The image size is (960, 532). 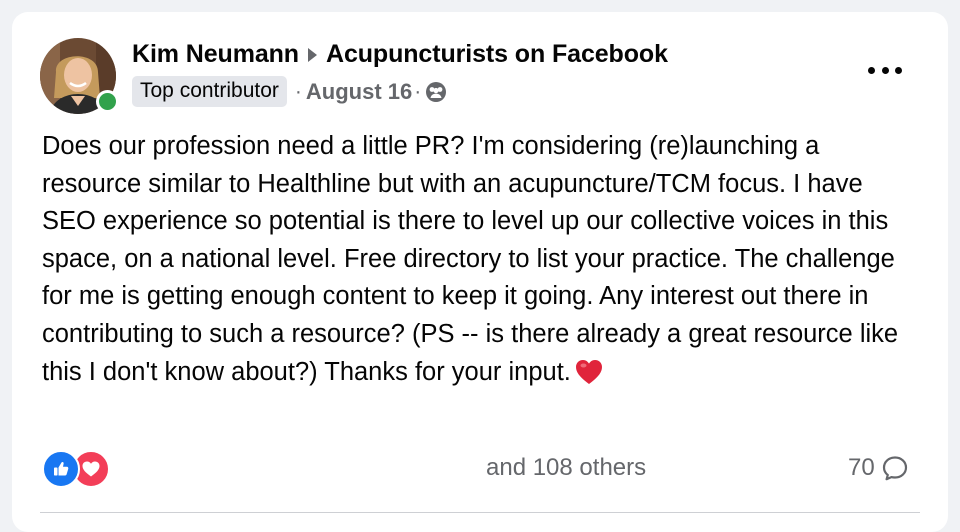 I want to click on reaction-count-text: and 108 others, so click(x=566, y=468).